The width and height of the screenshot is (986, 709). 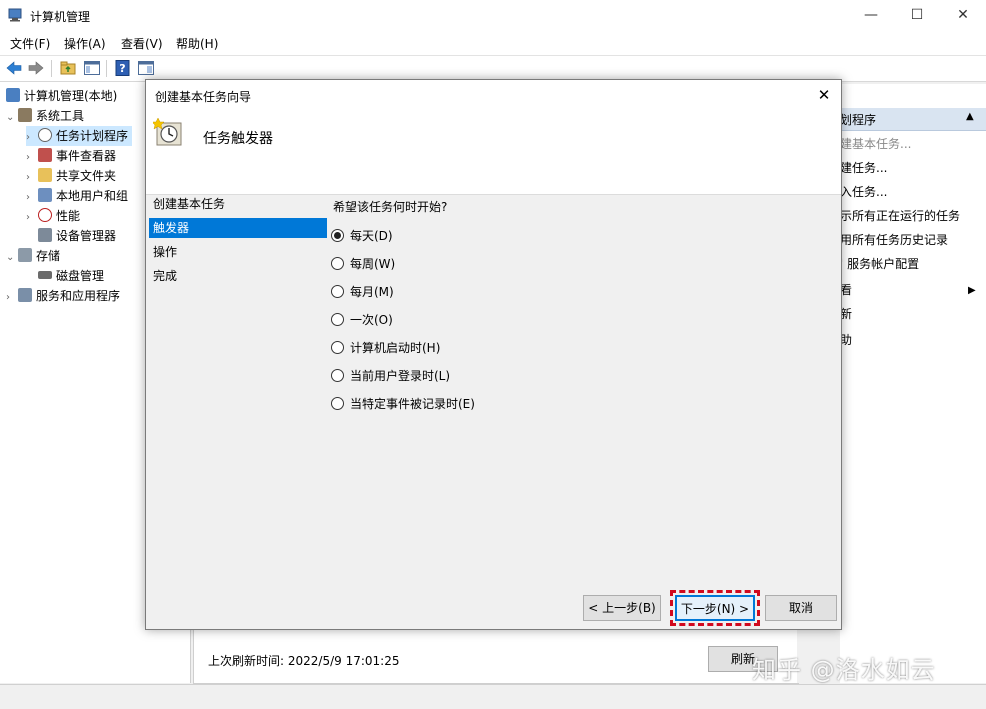 What do you see at coordinates (801, 608) in the screenshot?
I see `cancel-button: 取消` at bounding box center [801, 608].